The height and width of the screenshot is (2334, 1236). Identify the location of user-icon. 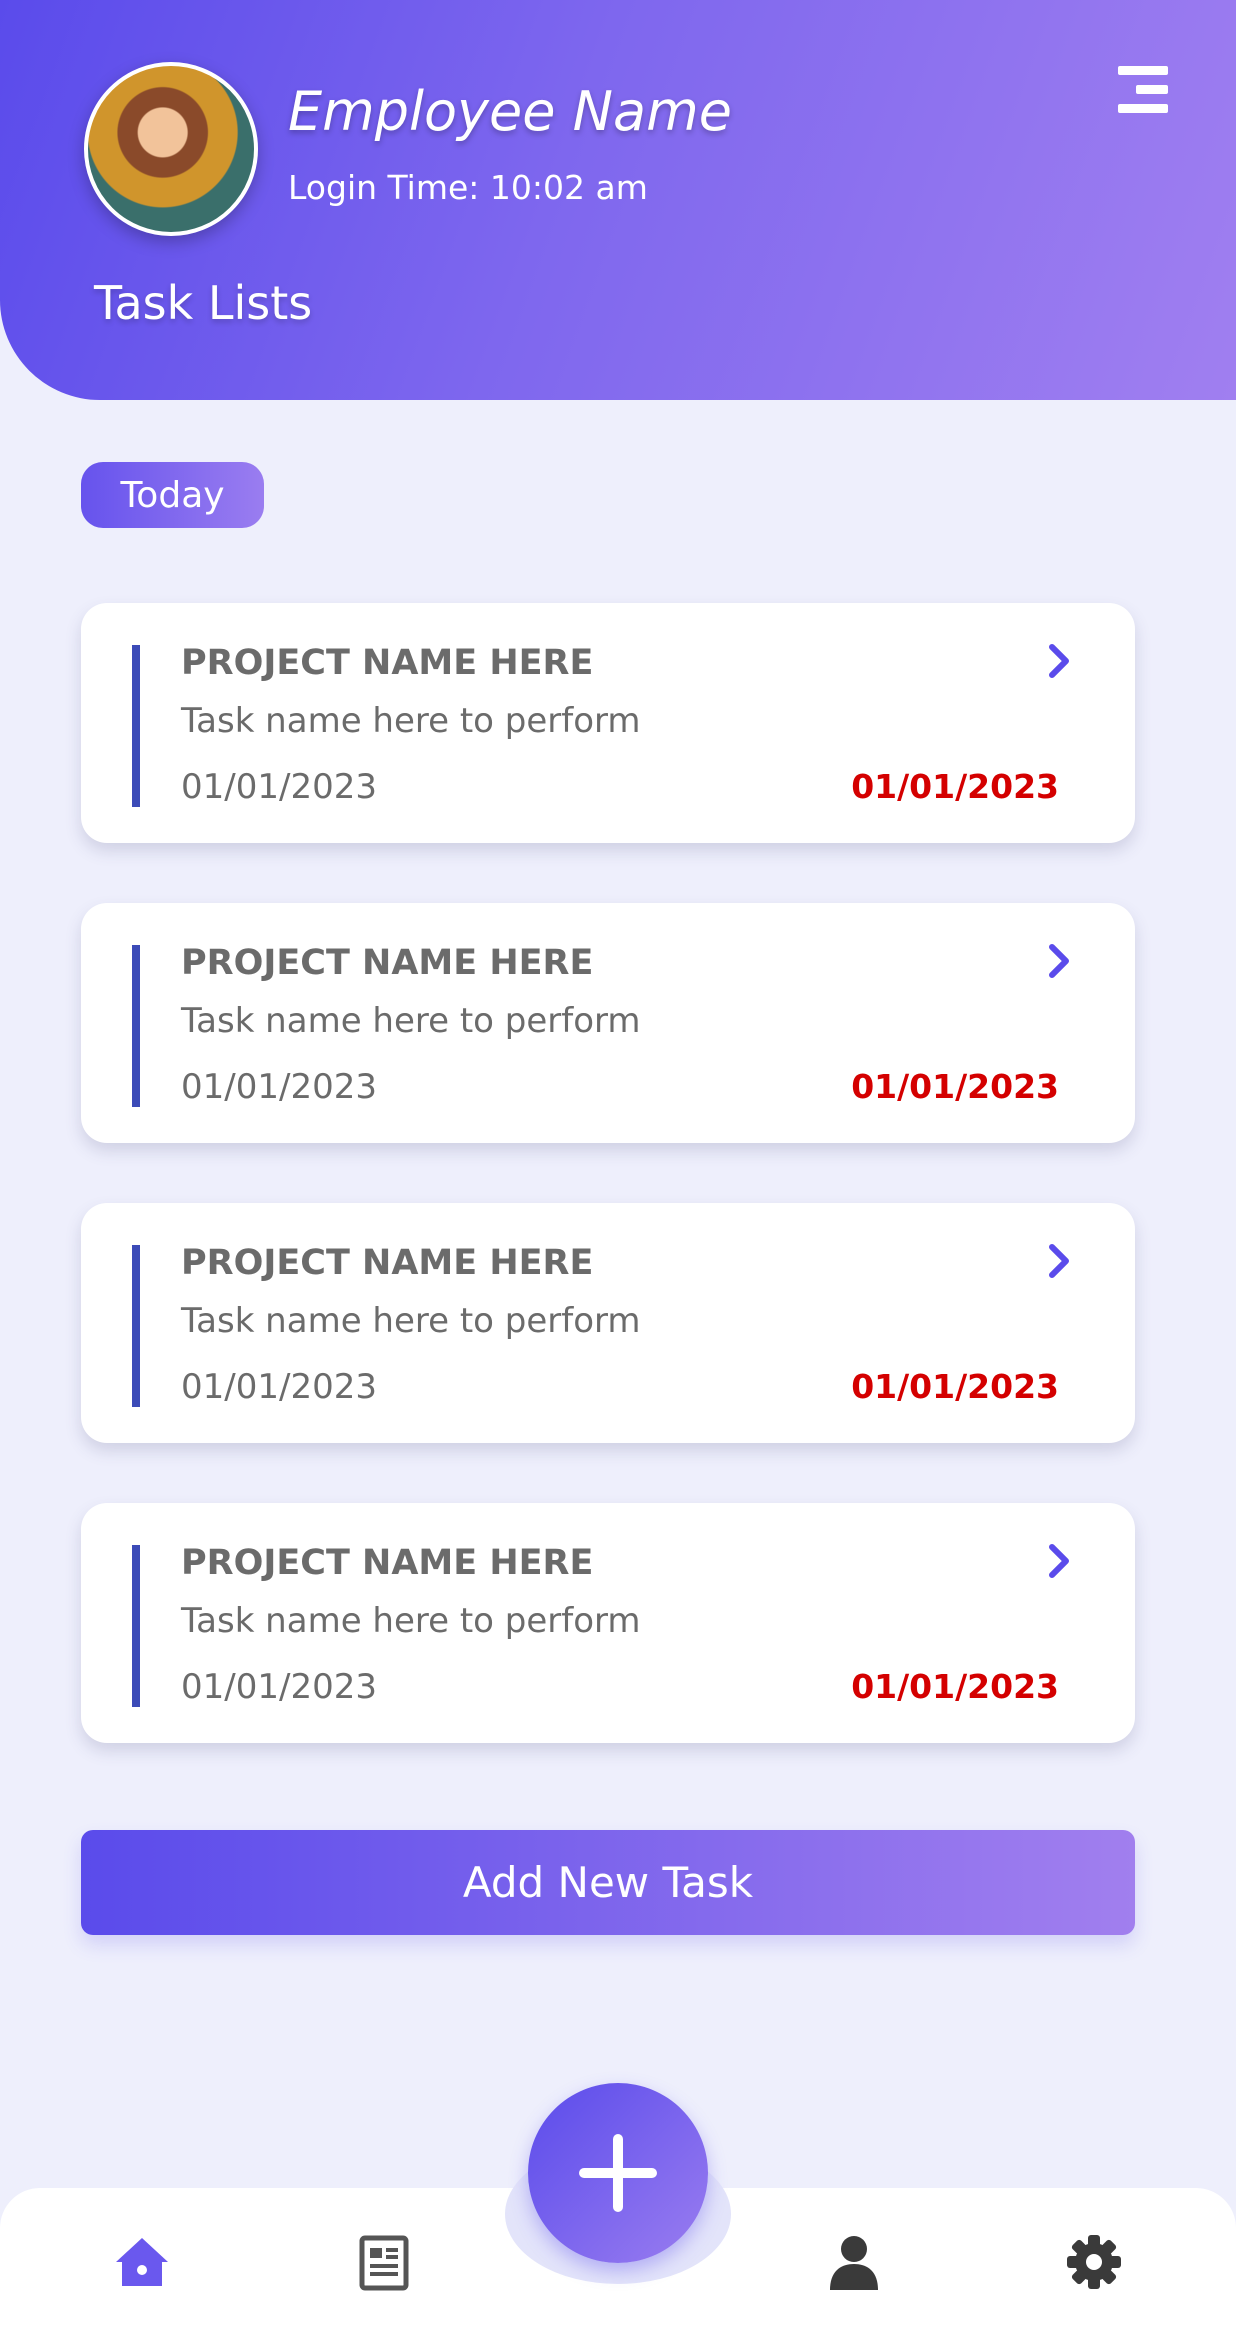
(854, 2262).